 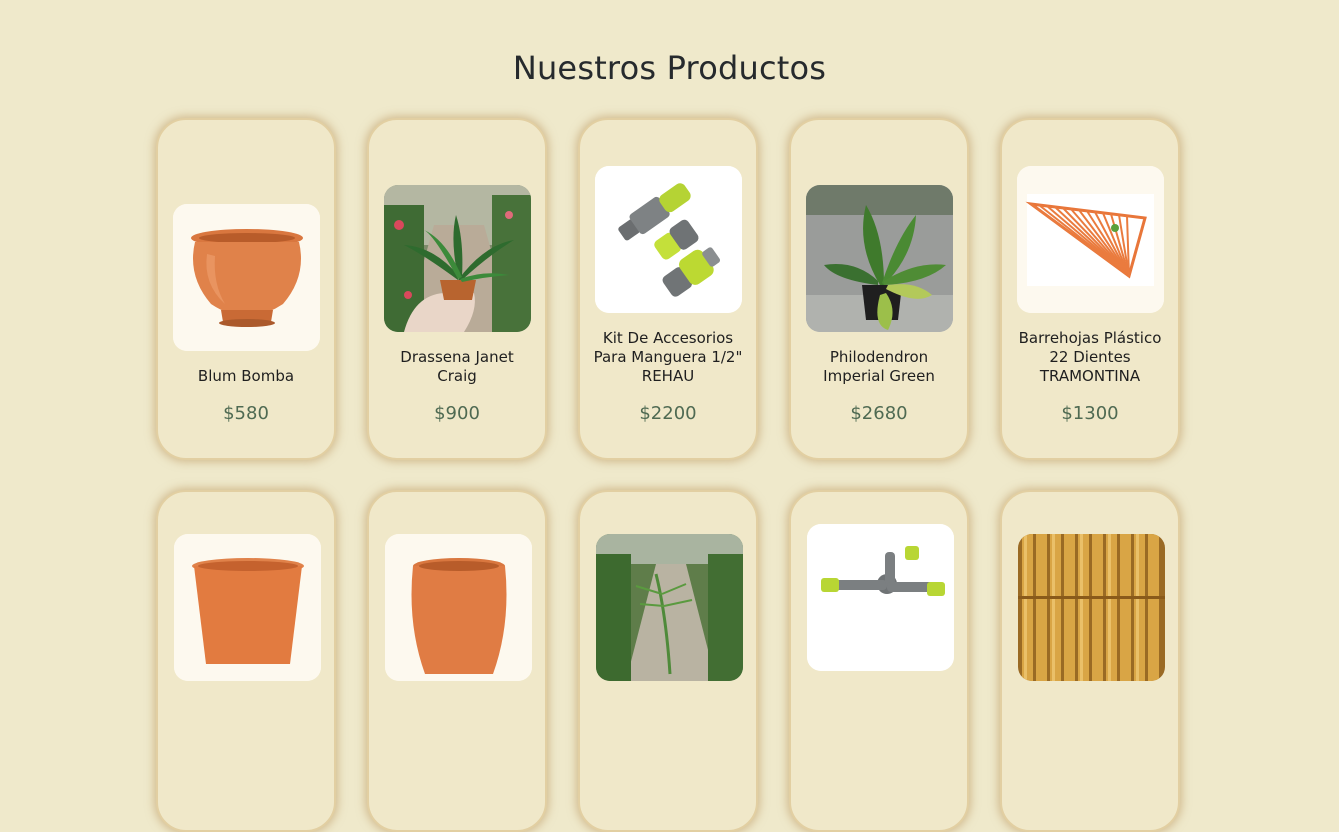 I want to click on product-image-palm-nursery, so click(x=669, y=607).